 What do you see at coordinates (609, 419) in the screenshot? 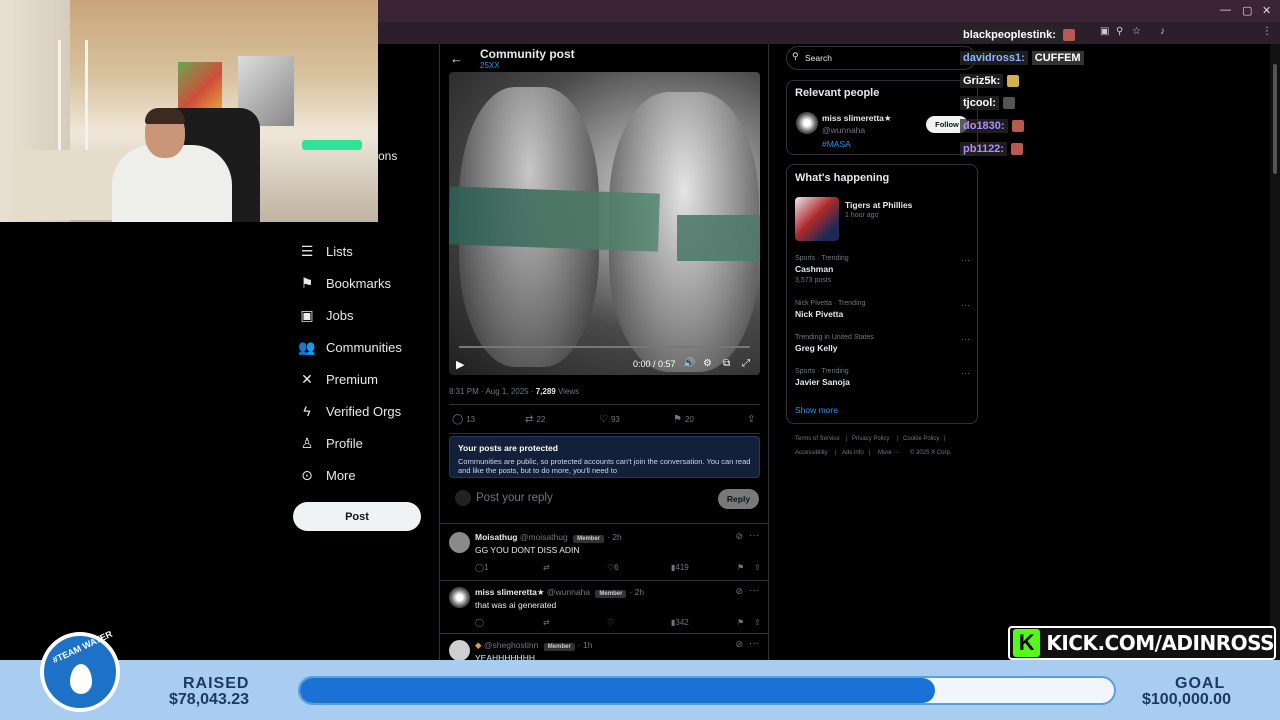
I see `like-action: ♡ 93` at bounding box center [609, 419].